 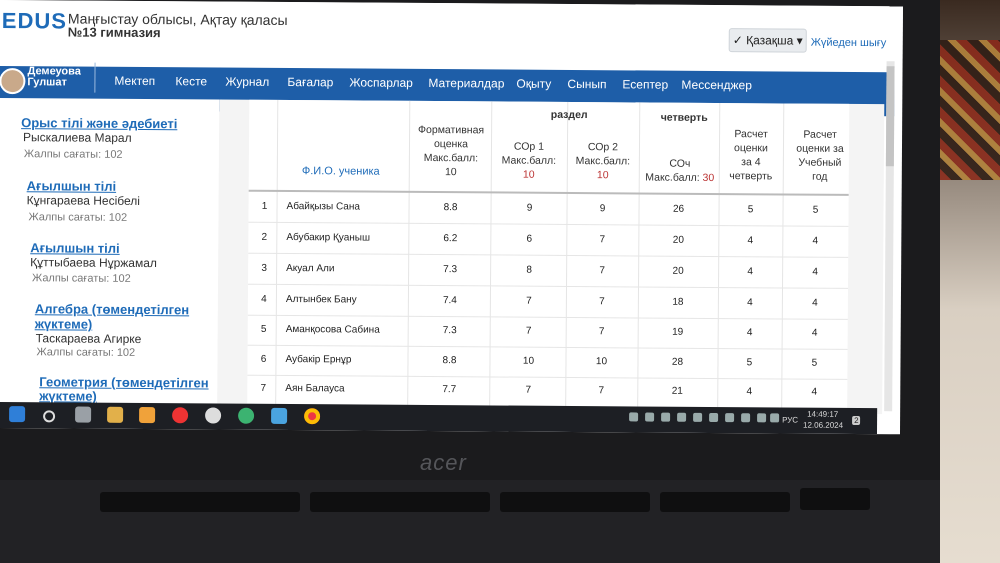 What do you see at coordinates (83, 200) in the screenshot?
I see `subject-teacher: Кұнгараева Несібелі` at bounding box center [83, 200].